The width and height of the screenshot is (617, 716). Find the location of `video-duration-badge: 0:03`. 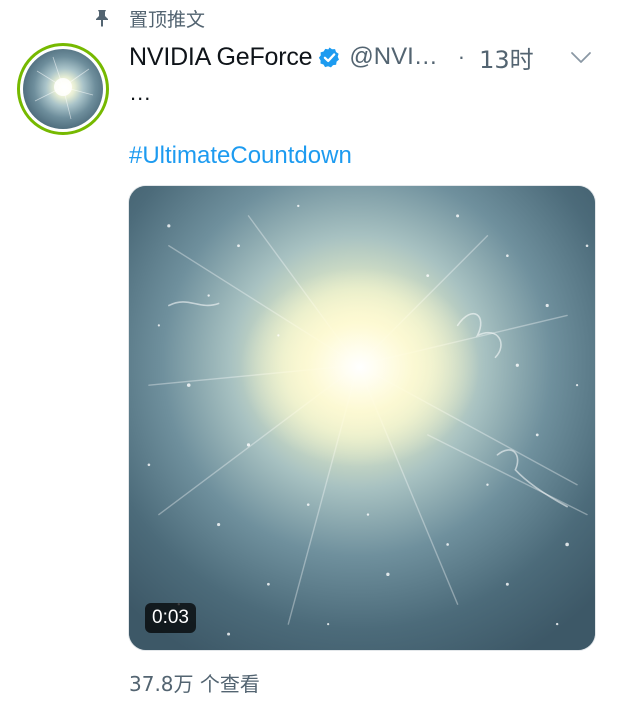

video-duration-badge: 0:03 is located at coordinates (170, 618).